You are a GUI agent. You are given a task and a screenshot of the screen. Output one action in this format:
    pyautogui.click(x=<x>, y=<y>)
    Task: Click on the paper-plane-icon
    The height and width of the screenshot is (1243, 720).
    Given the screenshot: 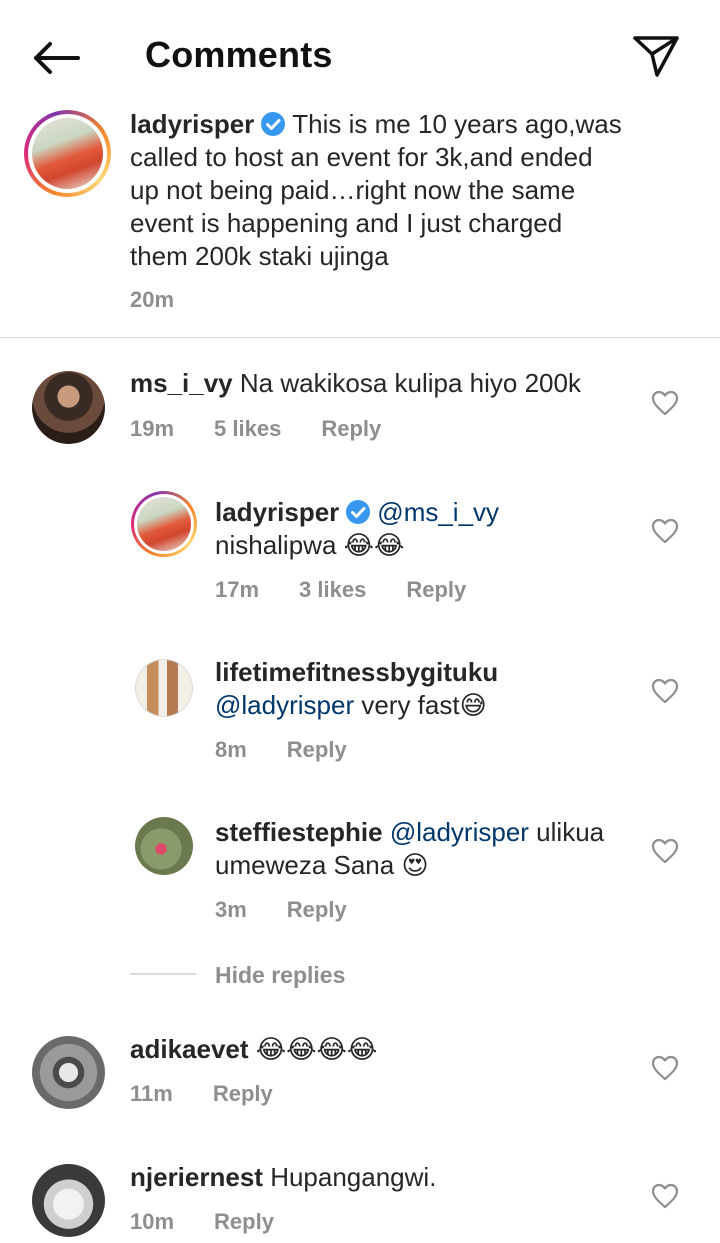 What is the action you would take?
    pyautogui.click(x=656, y=56)
    